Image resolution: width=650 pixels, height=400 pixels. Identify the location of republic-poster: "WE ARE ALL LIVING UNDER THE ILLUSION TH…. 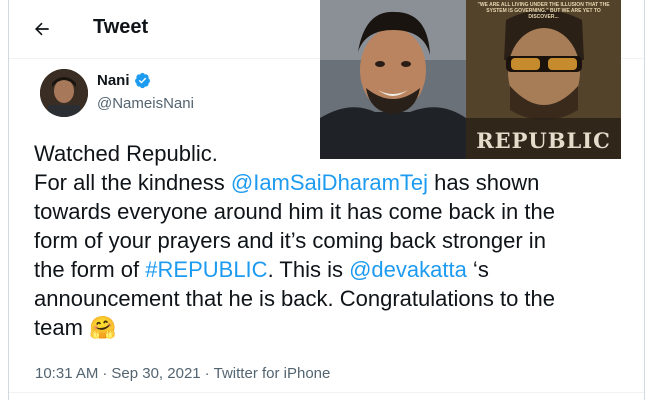
(543, 79).